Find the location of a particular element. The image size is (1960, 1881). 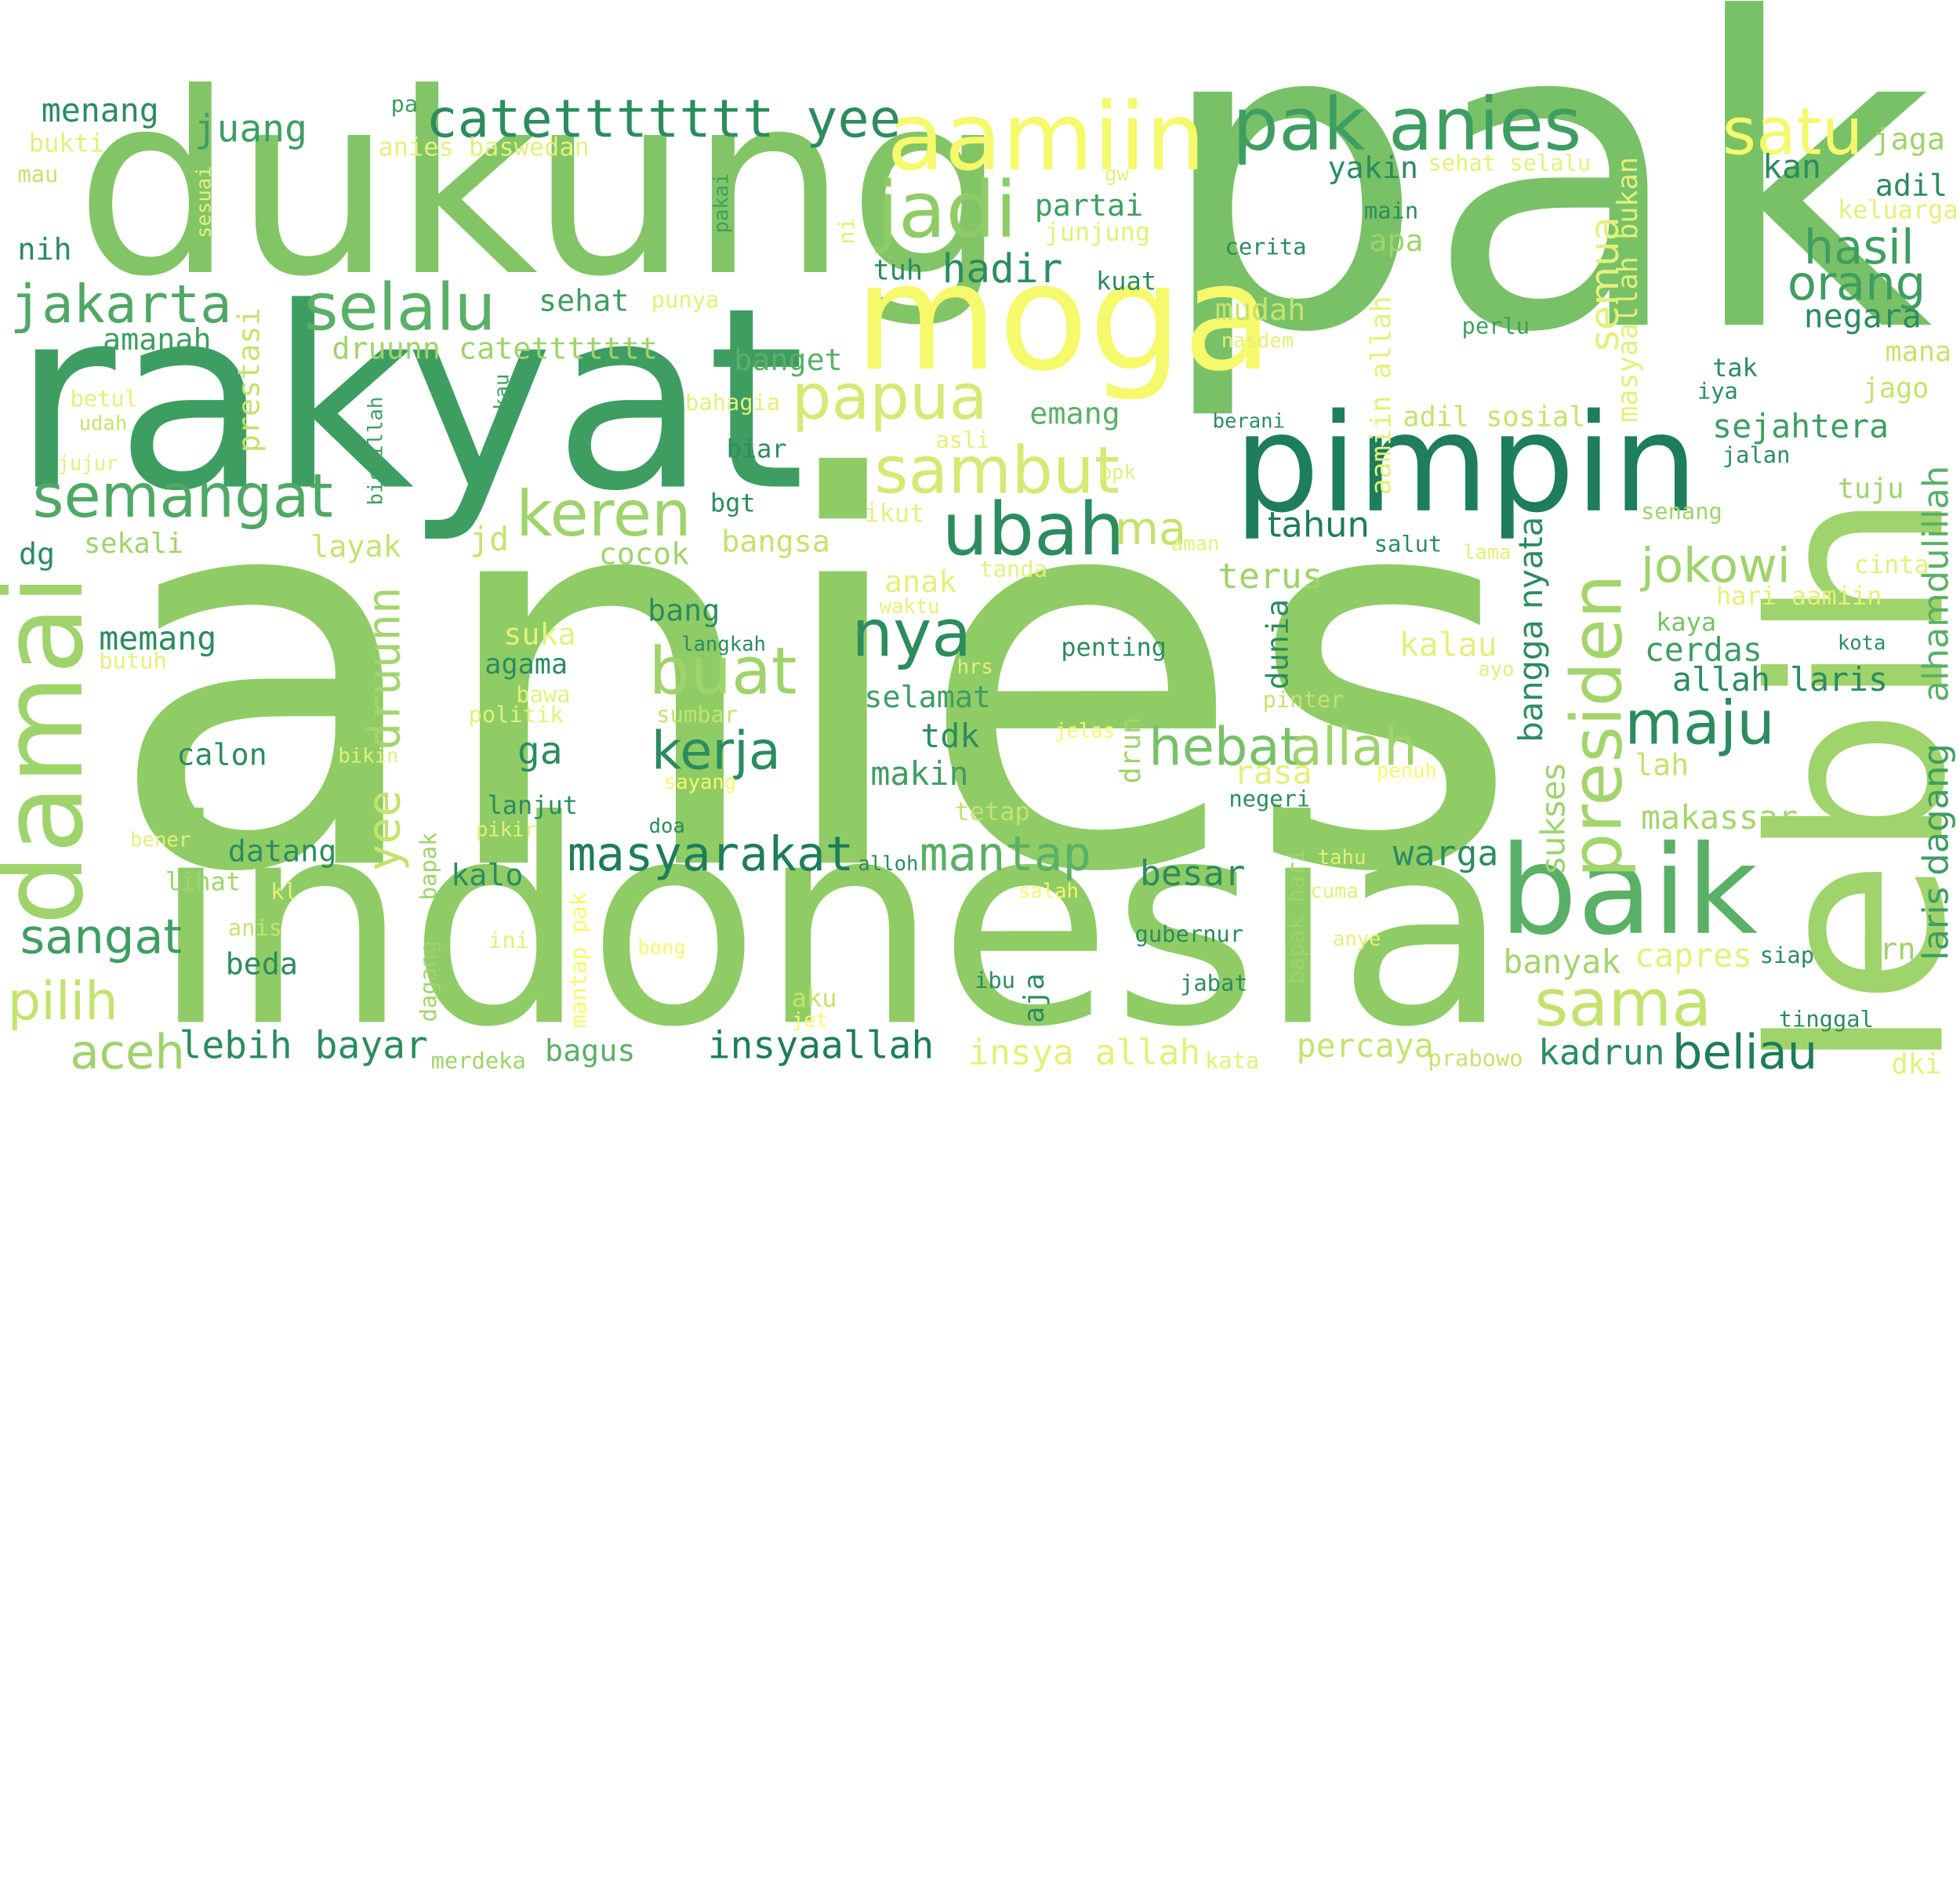

word-alloh: alloh is located at coordinates (888, 863).